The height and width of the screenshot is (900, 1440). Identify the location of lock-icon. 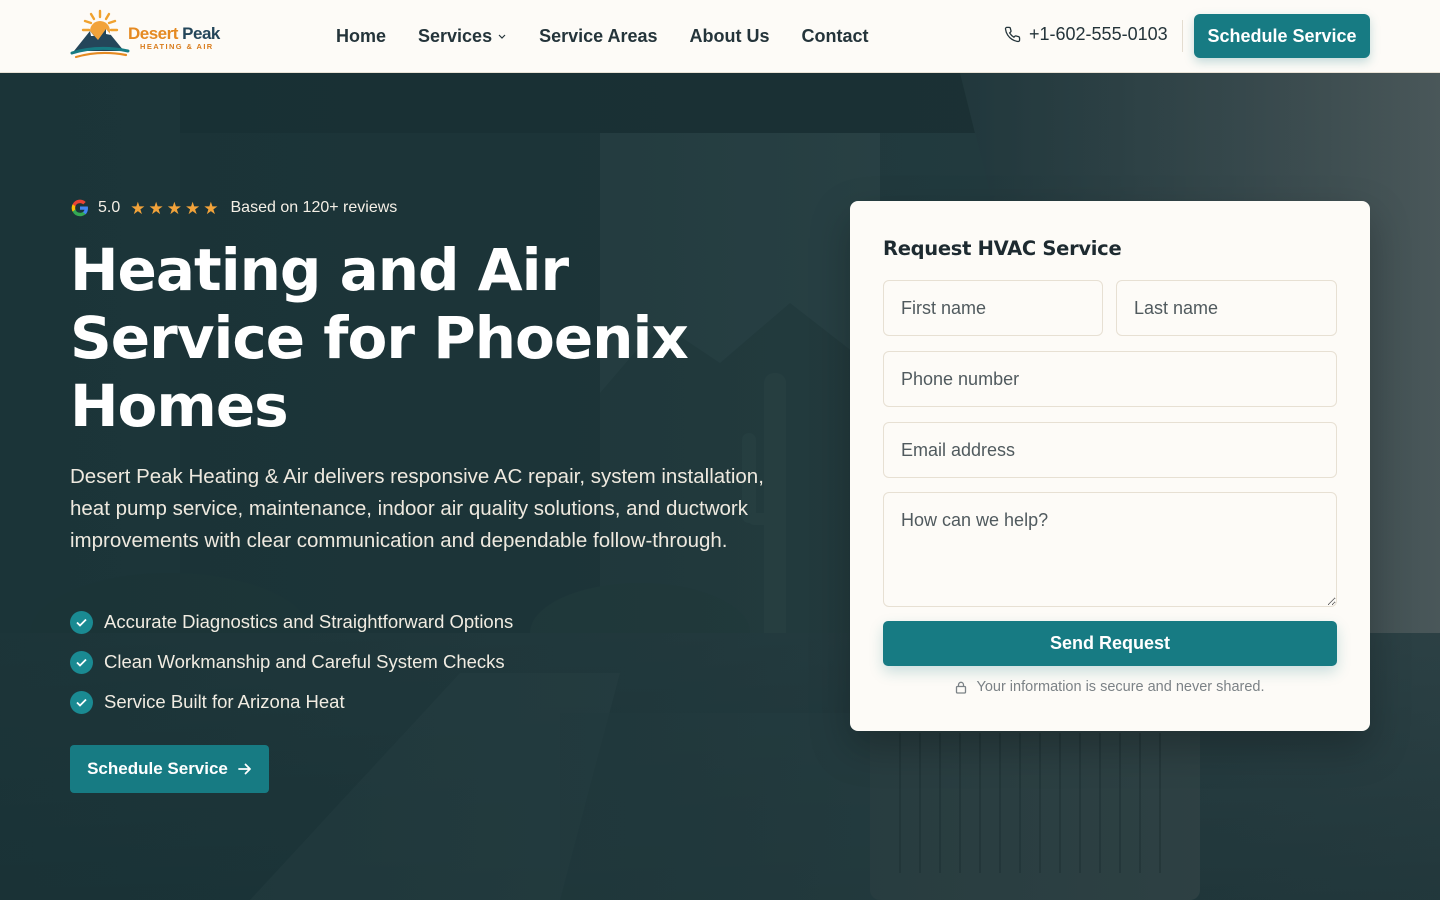
(961, 687).